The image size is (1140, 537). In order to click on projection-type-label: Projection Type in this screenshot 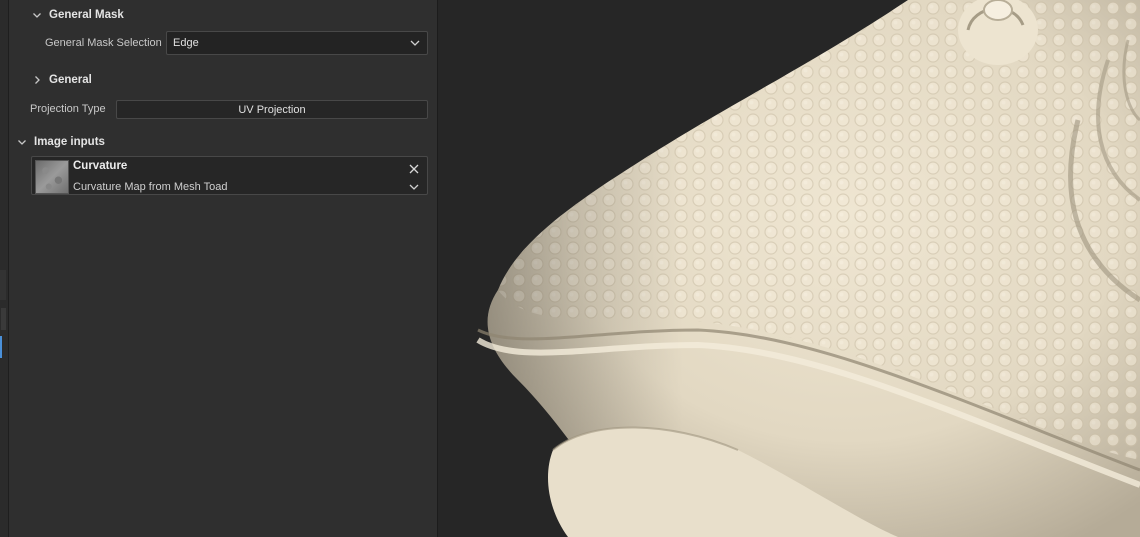, I will do `click(68, 109)`.